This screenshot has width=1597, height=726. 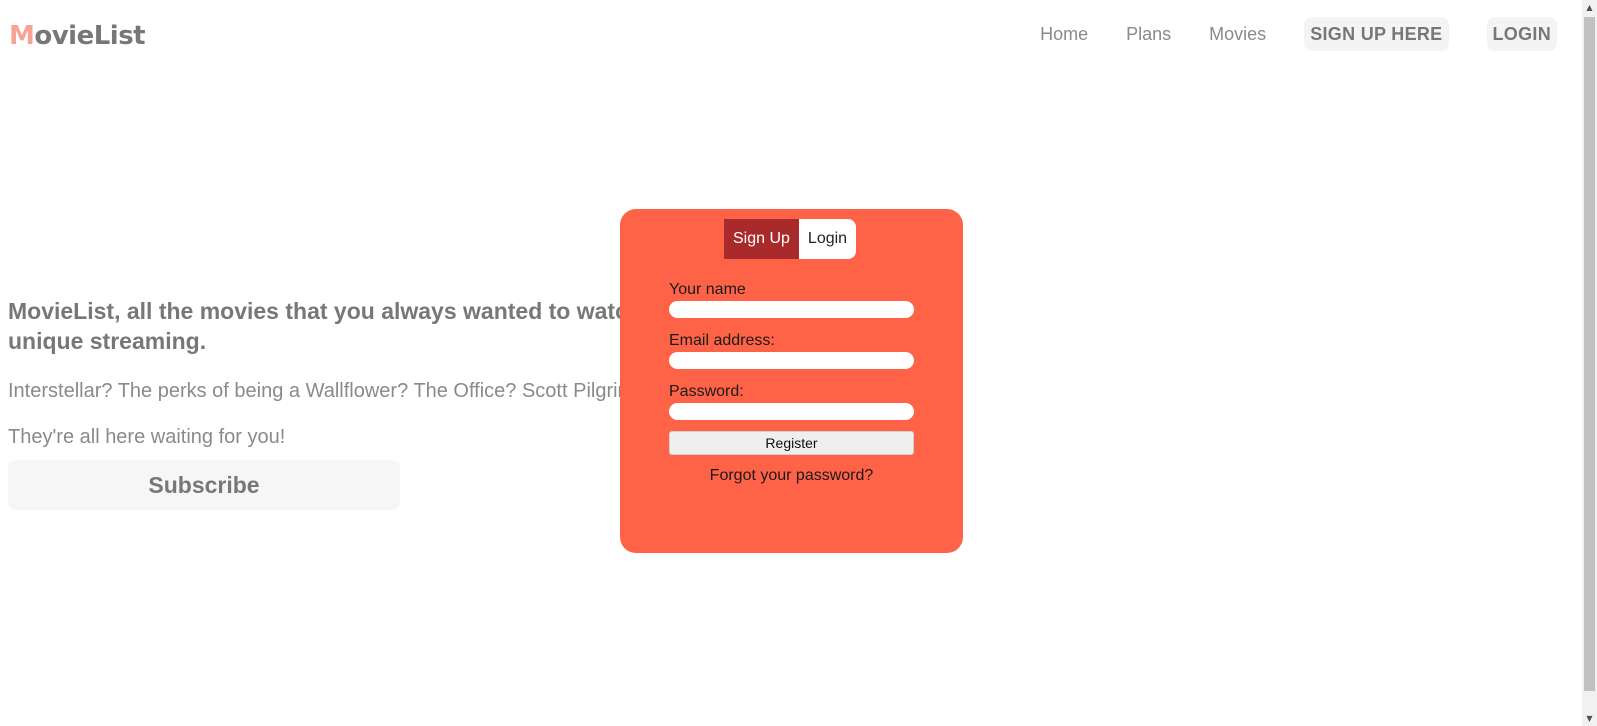 What do you see at coordinates (22, 36) in the screenshot?
I see `logo-first-letter: M` at bounding box center [22, 36].